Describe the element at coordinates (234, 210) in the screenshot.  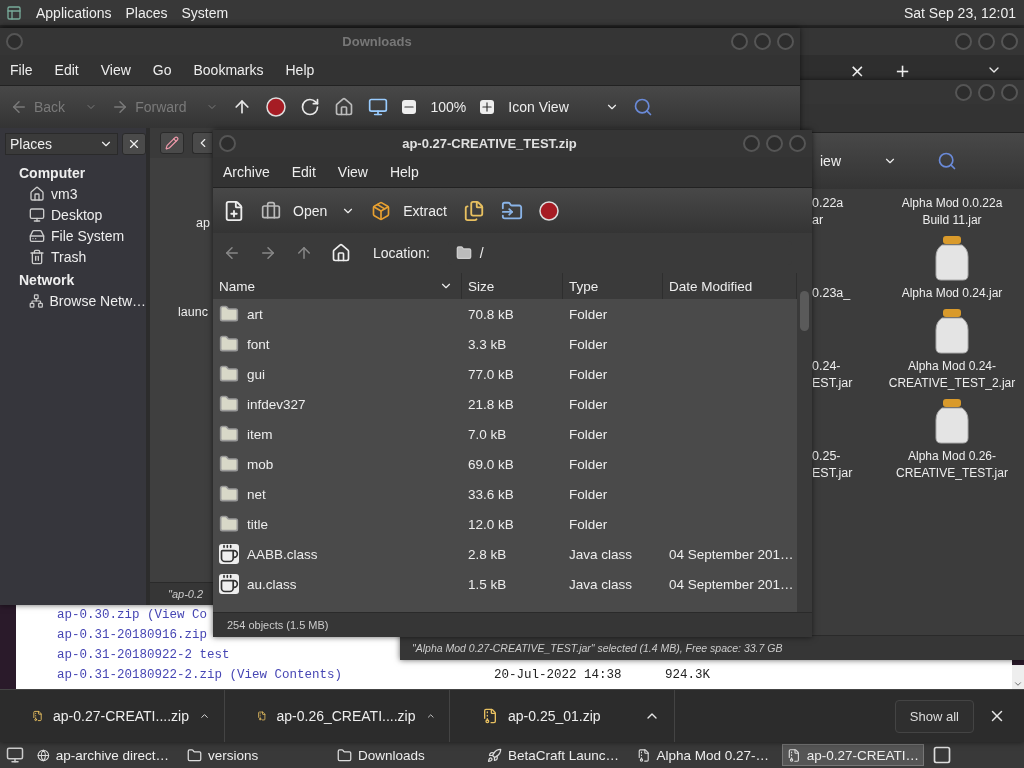
I see `new-archive-icon` at that location.